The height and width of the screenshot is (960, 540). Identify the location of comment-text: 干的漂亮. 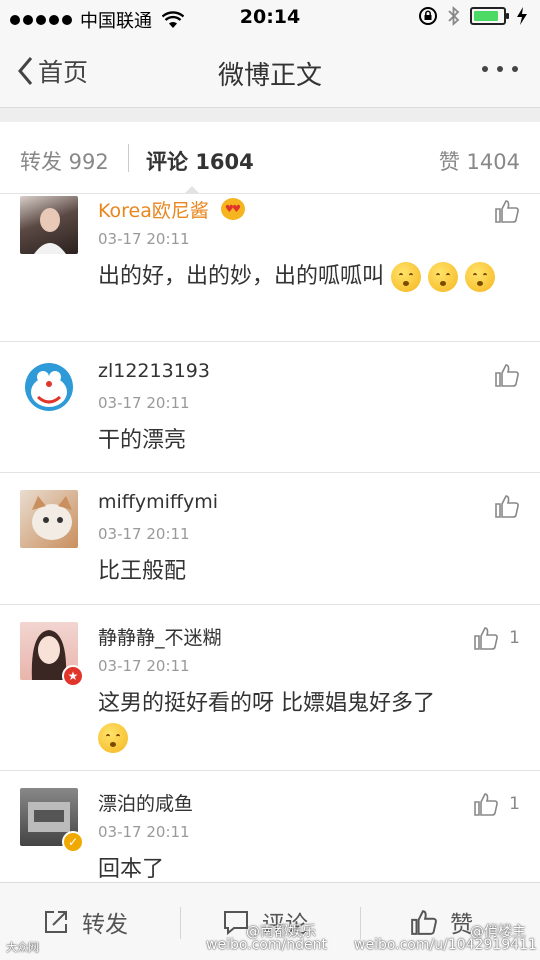
(142, 440).